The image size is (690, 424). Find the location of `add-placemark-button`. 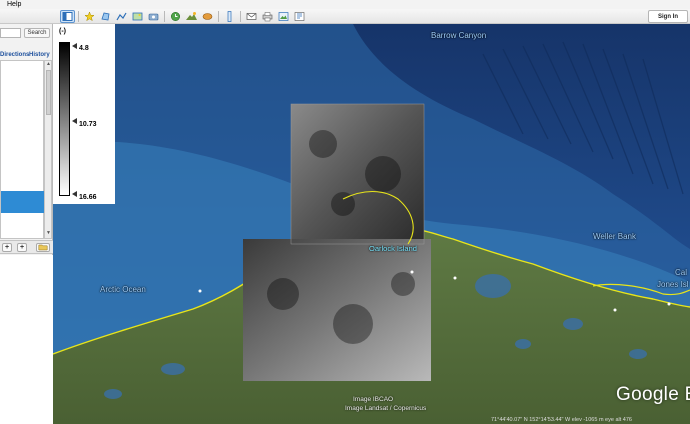

add-placemark-button is located at coordinates (89, 16).